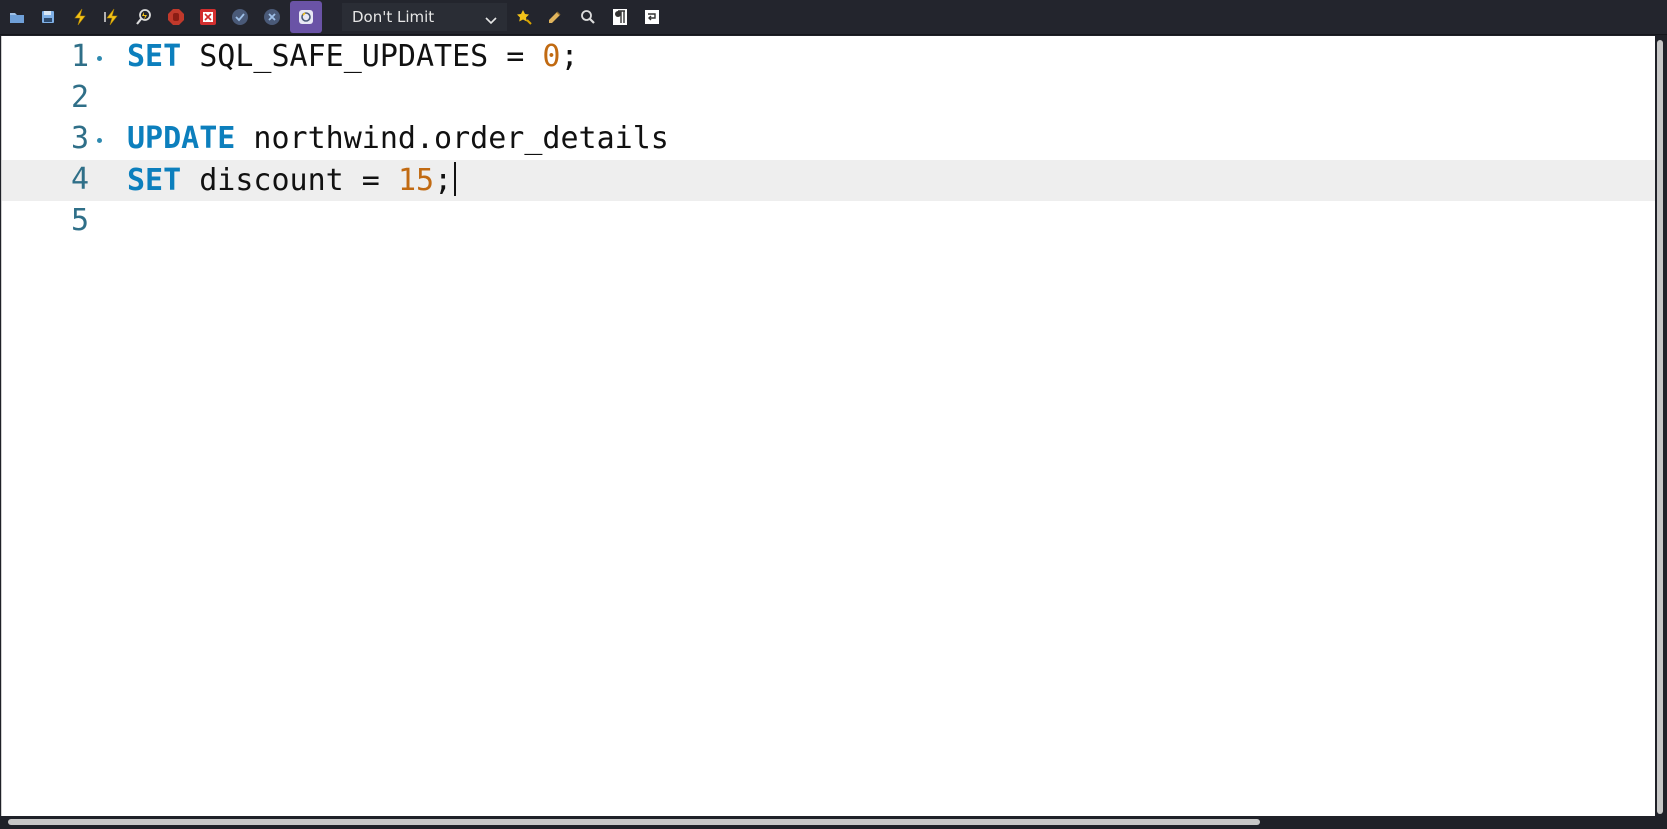  What do you see at coordinates (491, 20) in the screenshot?
I see `chevron-down-icon` at bounding box center [491, 20].